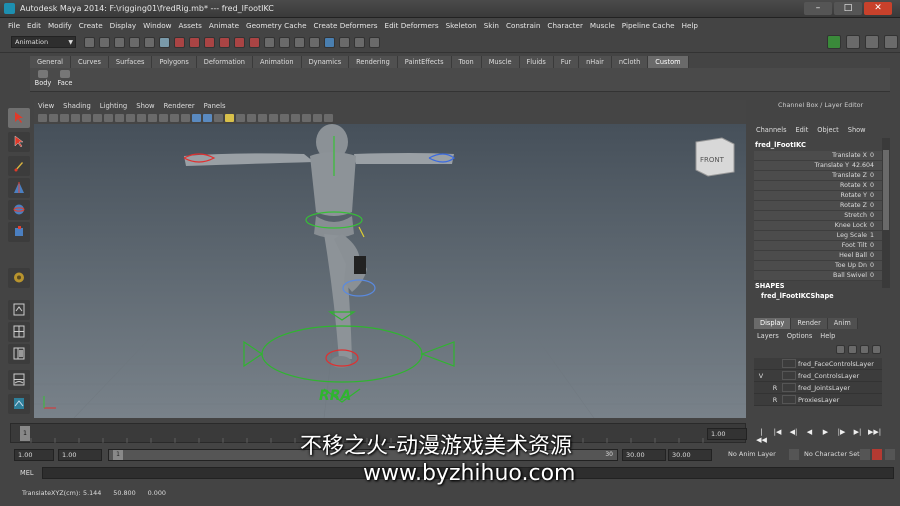 This screenshot has width=900, height=506. Describe the element at coordinates (373, 62) in the screenshot. I see `shelf-tab-rendering: Rendering` at that location.